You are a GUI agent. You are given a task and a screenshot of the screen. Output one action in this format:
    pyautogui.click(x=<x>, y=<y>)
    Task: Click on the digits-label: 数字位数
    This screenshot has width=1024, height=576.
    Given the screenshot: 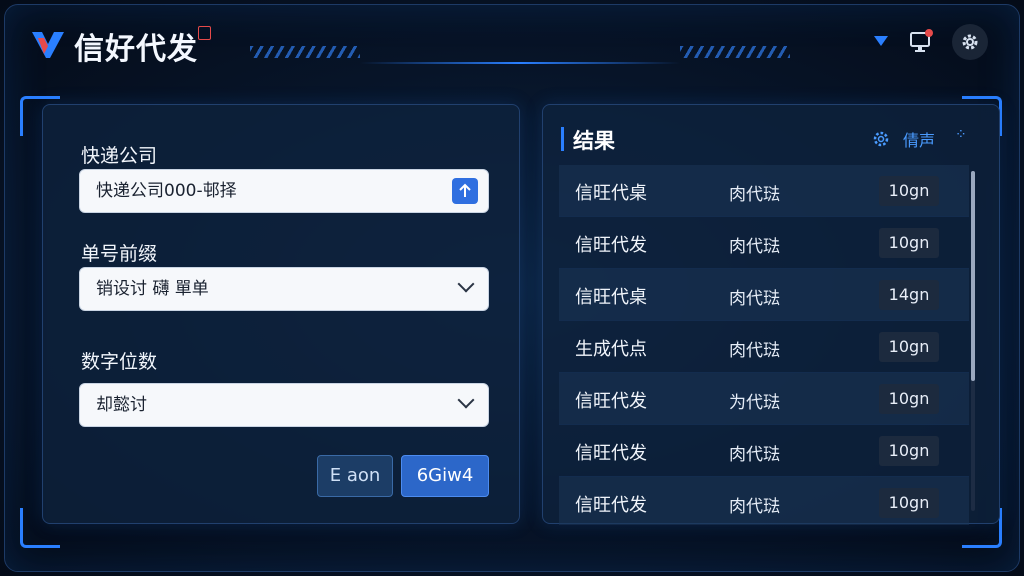 What is the action you would take?
    pyautogui.click(x=119, y=362)
    